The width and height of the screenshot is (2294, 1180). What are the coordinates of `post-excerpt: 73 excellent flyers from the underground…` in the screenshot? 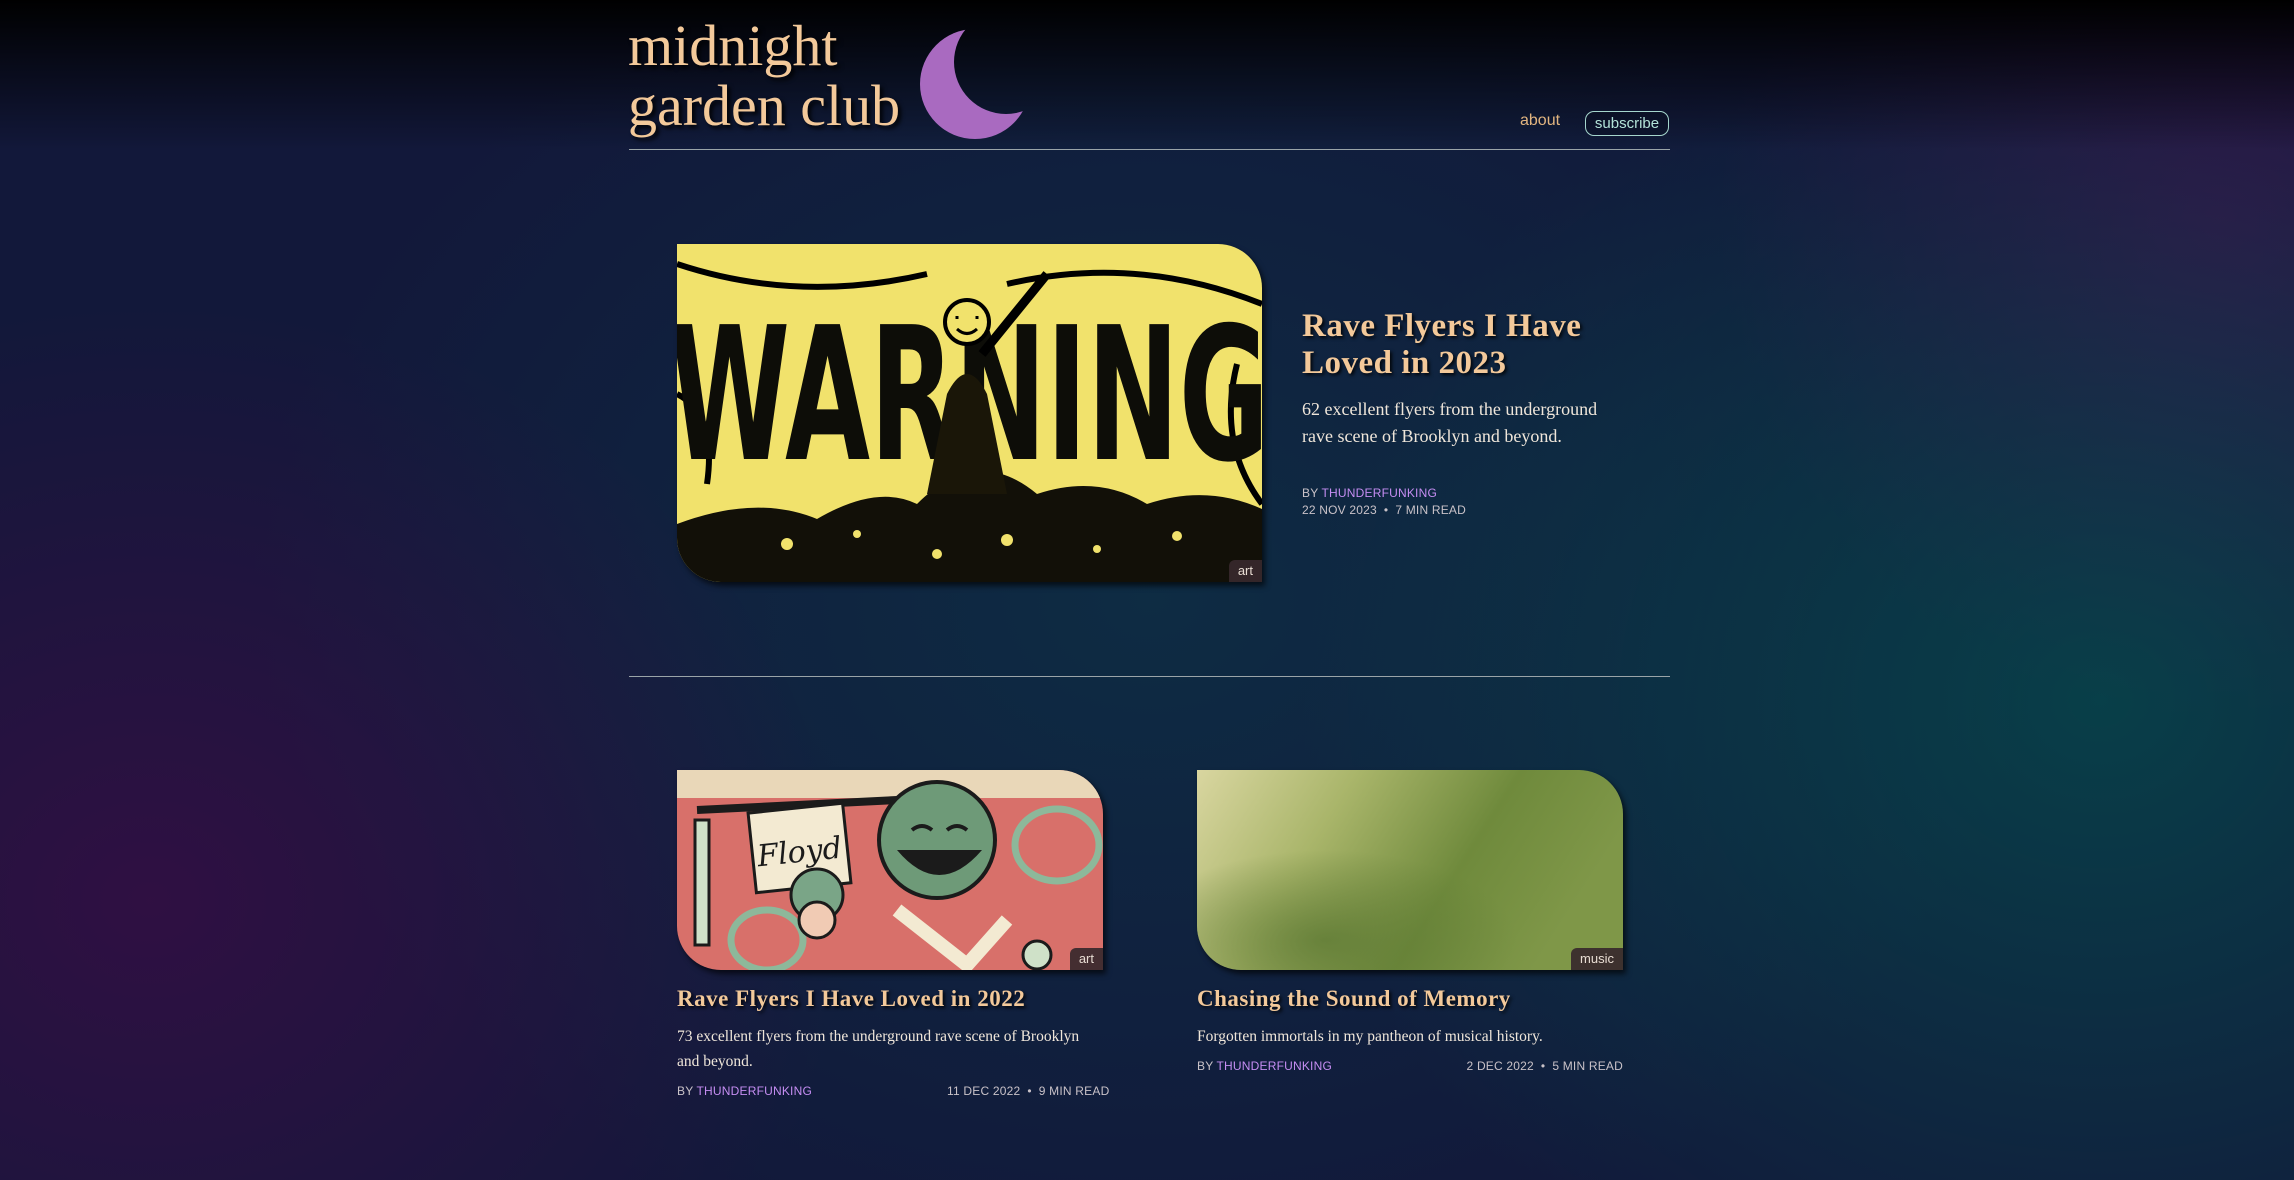 It's located at (878, 1049).